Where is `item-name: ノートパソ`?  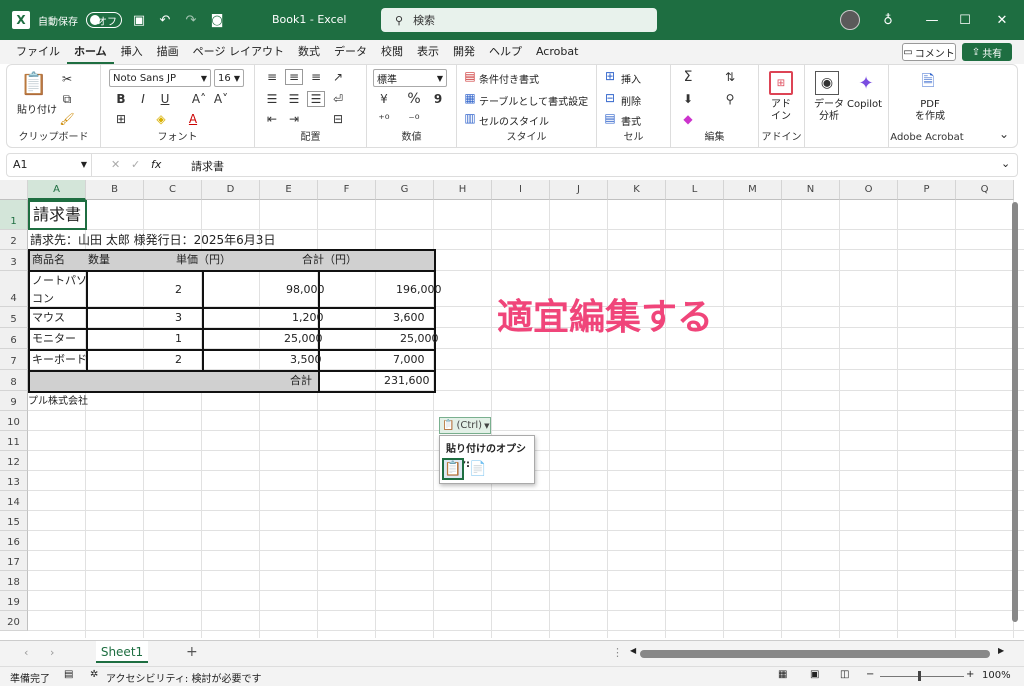
item-name: ノートパソ is located at coordinates (59, 281).